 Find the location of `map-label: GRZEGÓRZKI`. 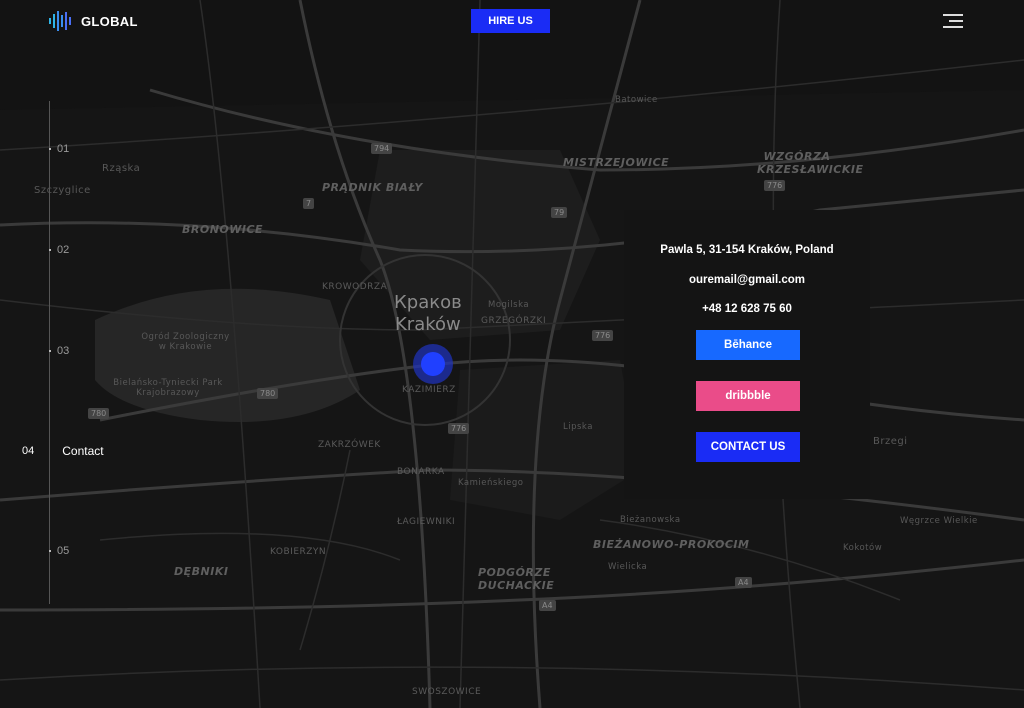

map-label: GRZEGÓRZKI is located at coordinates (514, 321).